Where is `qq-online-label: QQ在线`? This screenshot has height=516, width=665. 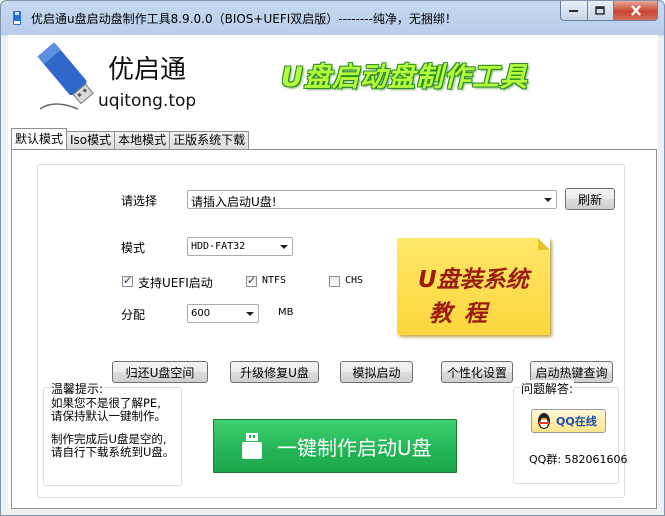 qq-online-label: QQ在线 is located at coordinates (576, 421).